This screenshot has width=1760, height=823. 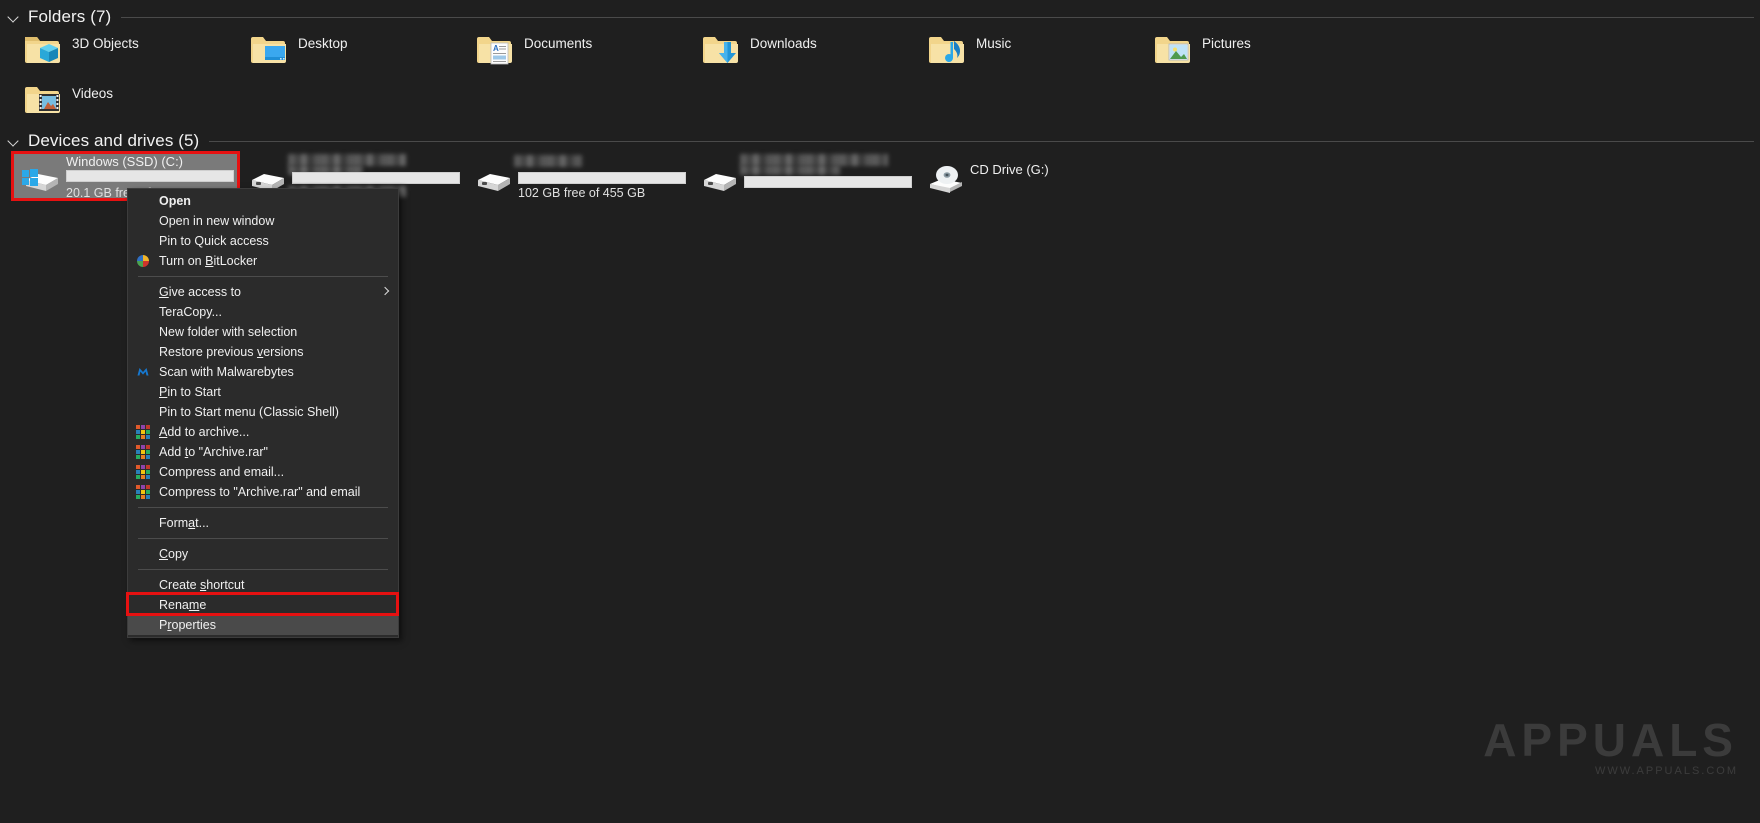 What do you see at coordinates (355, 53) in the screenshot?
I see `folder-tile-desktop: Desktop` at bounding box center [355, 53].